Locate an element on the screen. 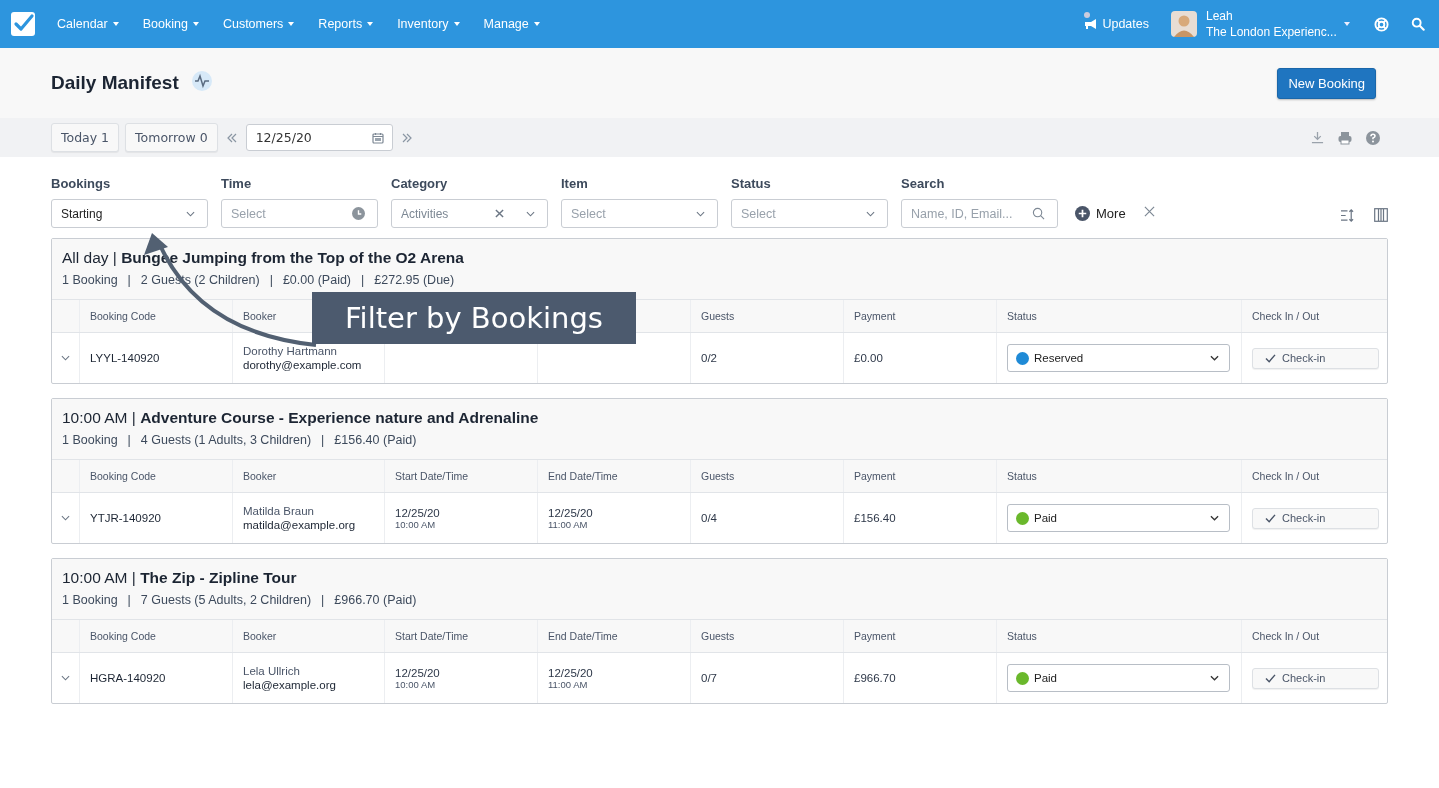  new-booking-button: New Booking is located at coordinates (1326, 83).